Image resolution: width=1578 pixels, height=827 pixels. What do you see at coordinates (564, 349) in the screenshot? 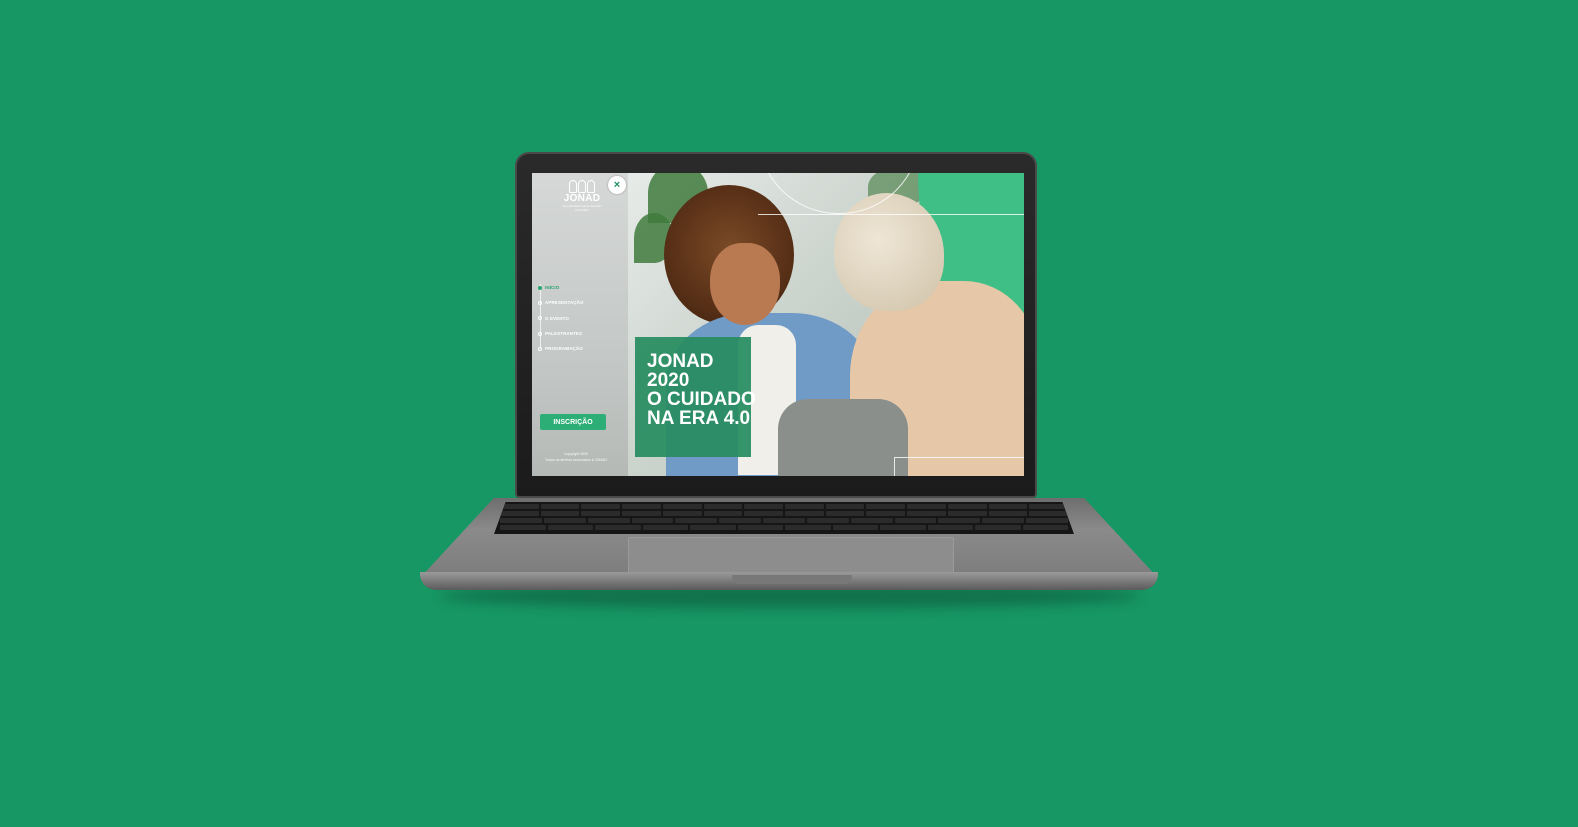
I see `nav-item-label: PROGRAMAÇÃO` at bounding box center [564, 349].